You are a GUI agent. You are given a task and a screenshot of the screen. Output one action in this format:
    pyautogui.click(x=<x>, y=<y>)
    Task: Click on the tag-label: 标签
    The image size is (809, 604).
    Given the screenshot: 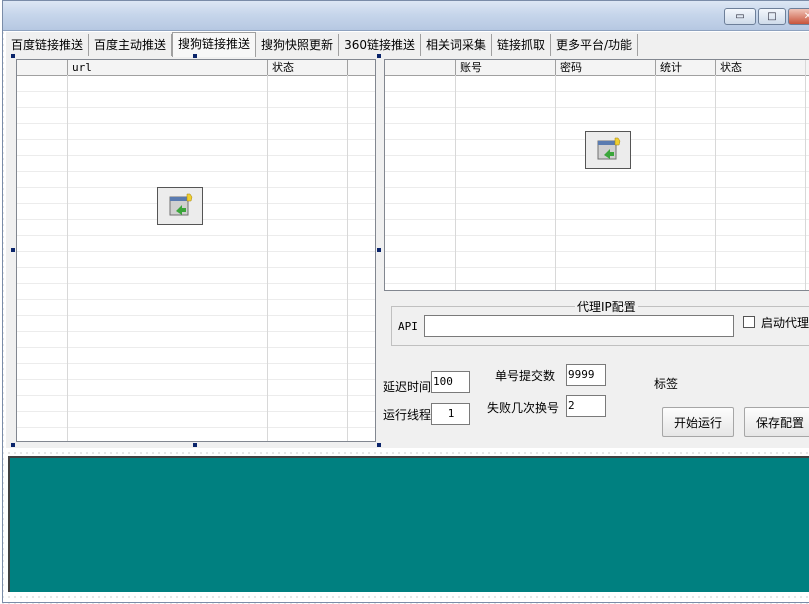 What is the action you would take?
    pyautogui.click(x=666, y=384)
    